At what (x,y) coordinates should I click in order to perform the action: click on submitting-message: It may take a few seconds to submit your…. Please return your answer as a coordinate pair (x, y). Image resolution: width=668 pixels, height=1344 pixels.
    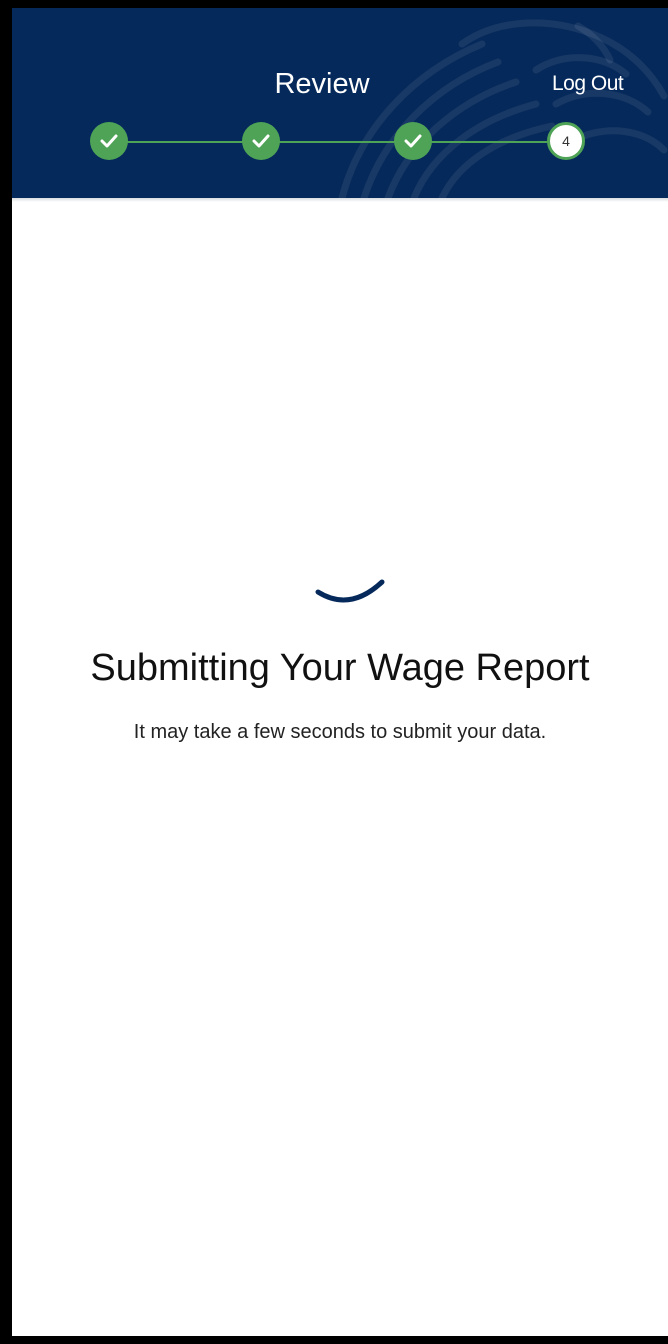
    Looking at the image, I should click on (340, 732).